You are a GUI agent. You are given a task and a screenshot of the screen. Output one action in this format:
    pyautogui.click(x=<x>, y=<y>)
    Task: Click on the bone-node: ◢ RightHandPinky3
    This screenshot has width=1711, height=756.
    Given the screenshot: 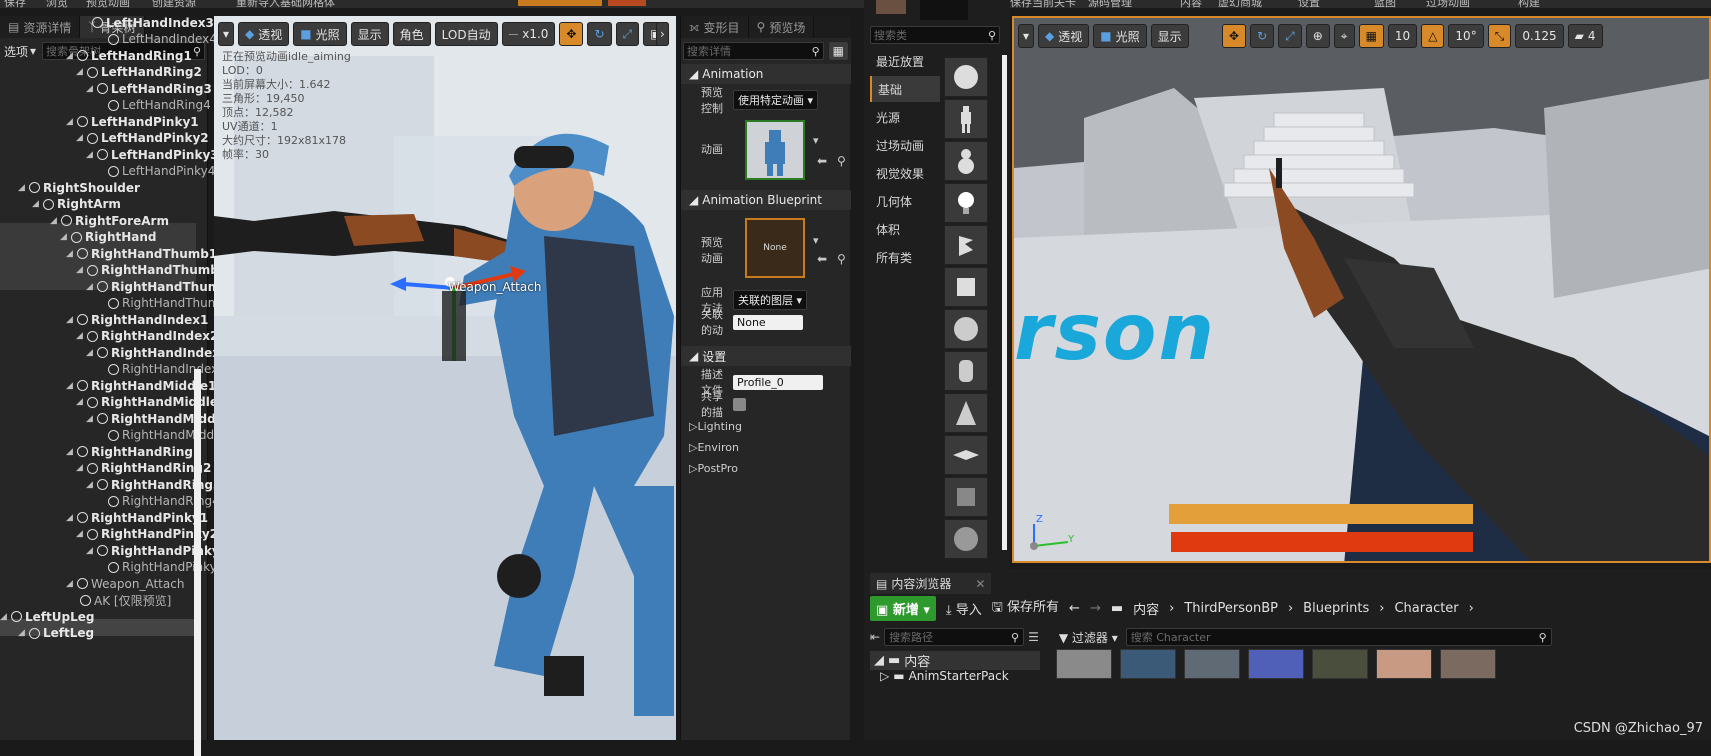 What is the action you would take?
    pyautogui.click(x=157, y=550)
    